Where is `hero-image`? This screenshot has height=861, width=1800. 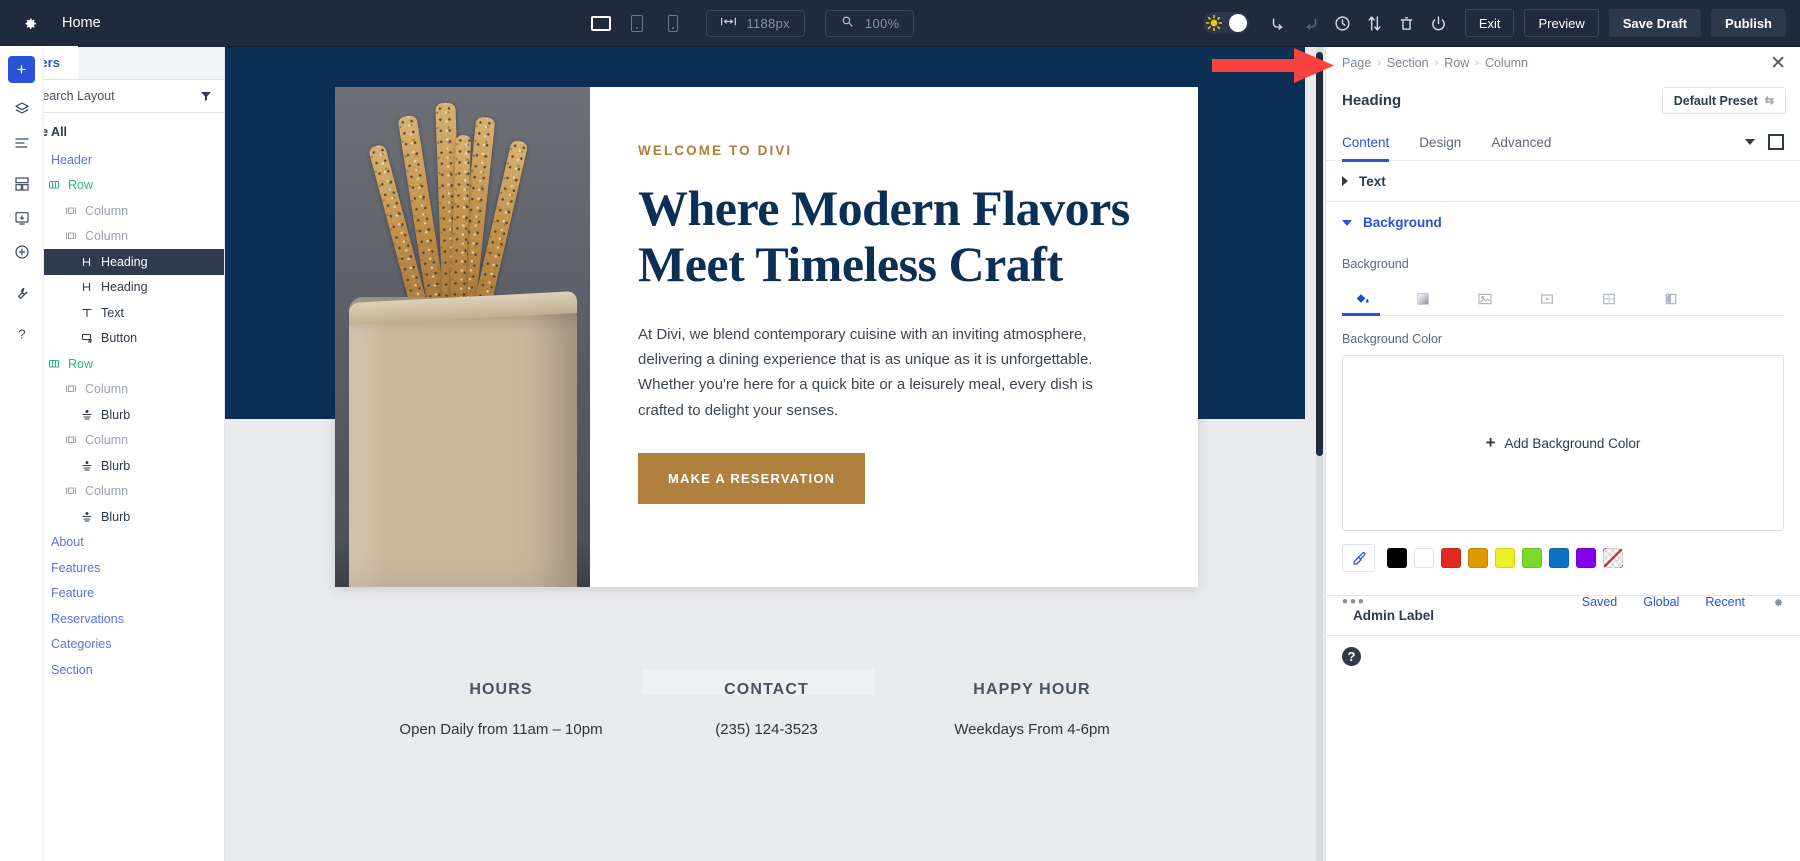
hero-image is located at coordinates (462, 337).